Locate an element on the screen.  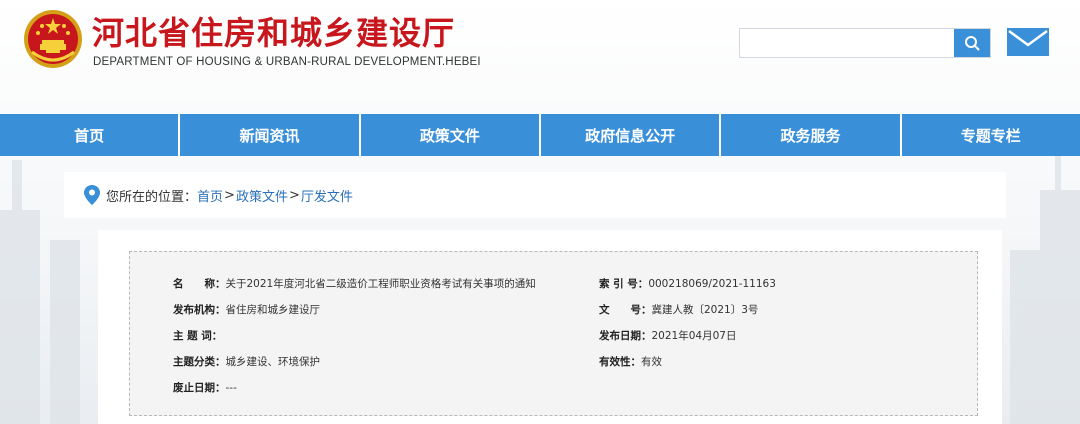
search-input is located at coordinates (847, 43).